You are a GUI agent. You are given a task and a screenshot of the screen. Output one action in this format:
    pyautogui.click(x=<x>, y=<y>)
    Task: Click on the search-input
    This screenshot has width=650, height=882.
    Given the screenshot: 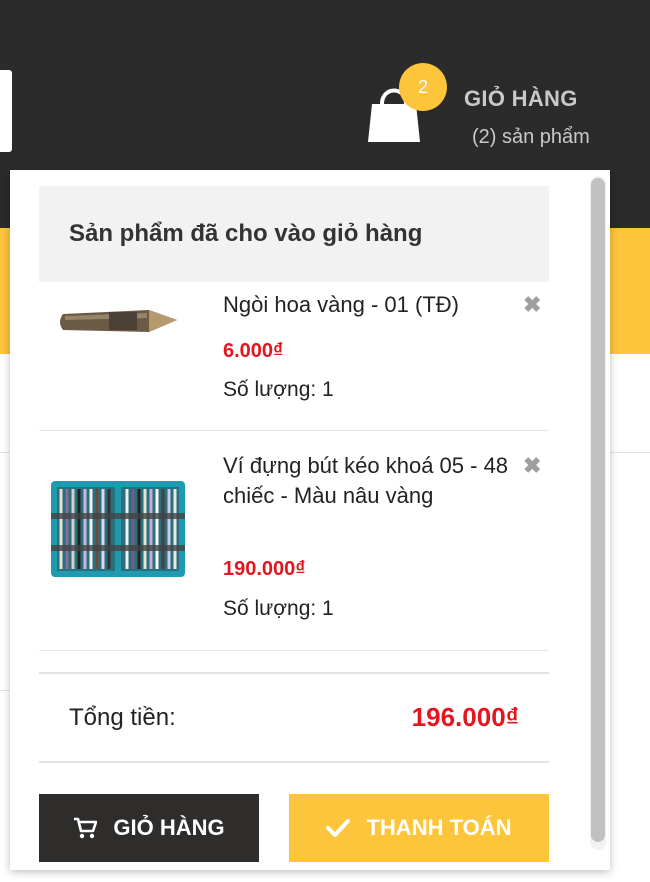 What is the action you would take?
    pyautogui.click(x=6, y=111)
    